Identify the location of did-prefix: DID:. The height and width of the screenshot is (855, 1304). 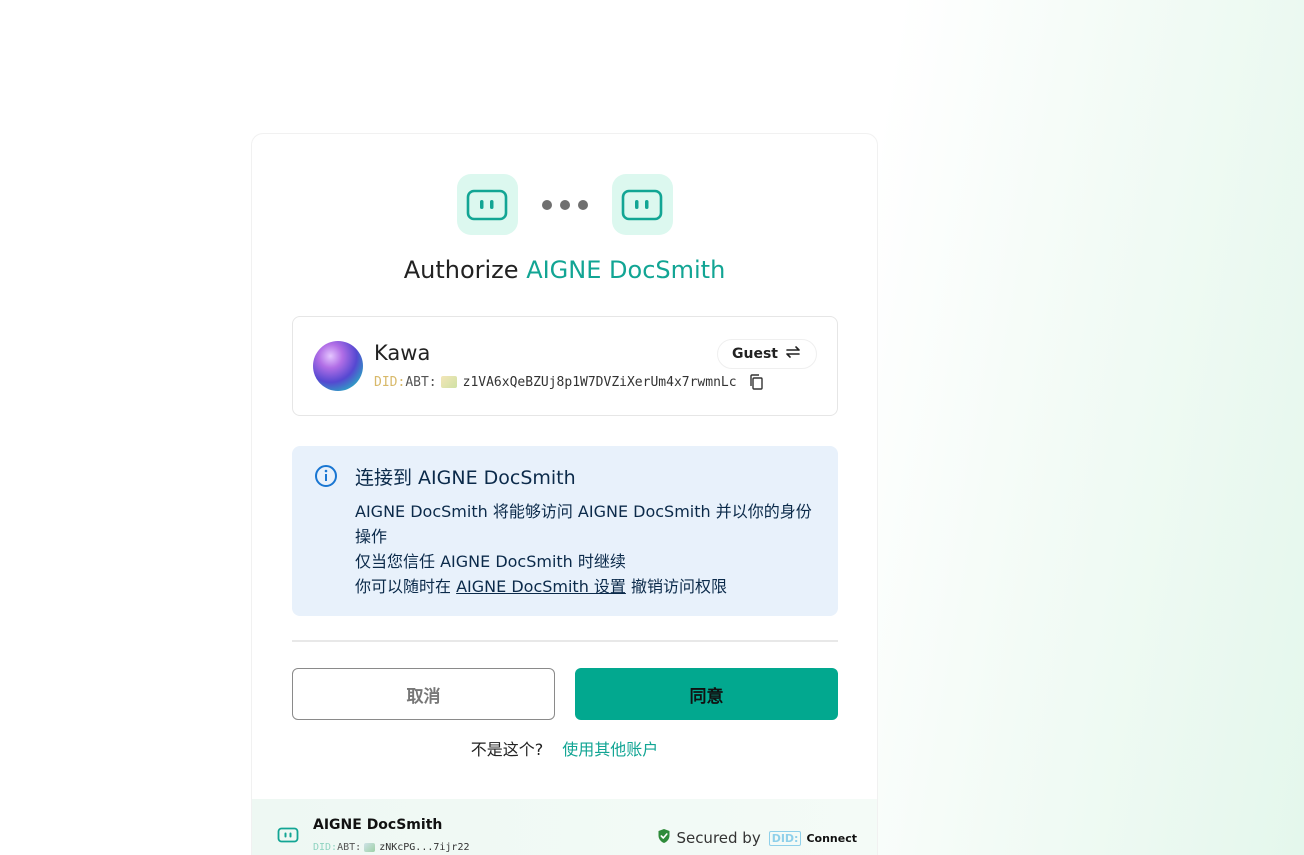
(390, 382).